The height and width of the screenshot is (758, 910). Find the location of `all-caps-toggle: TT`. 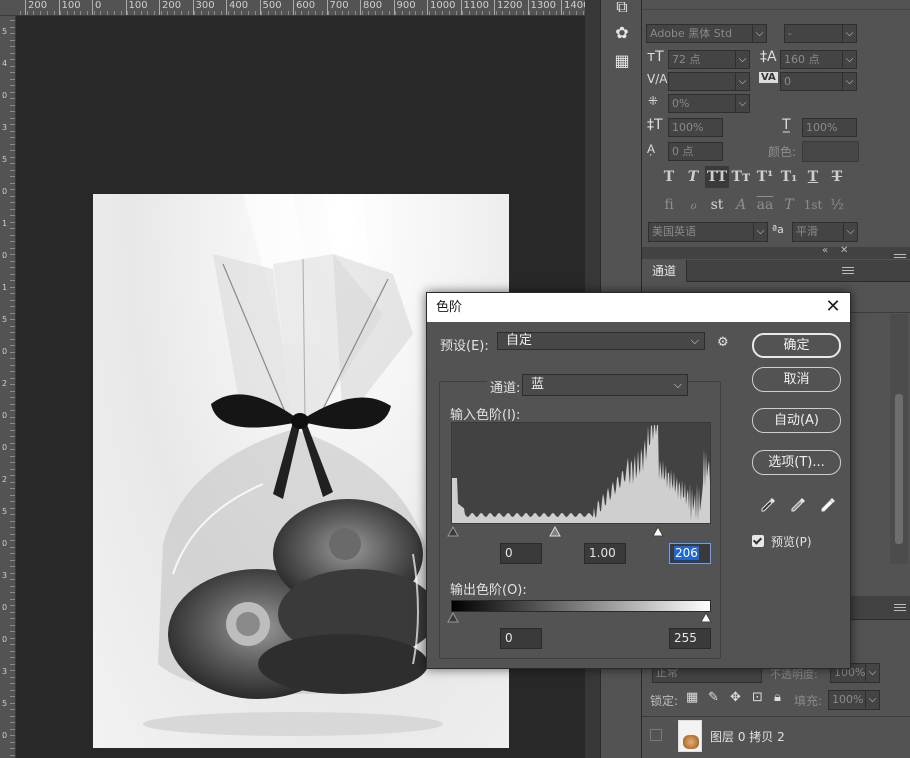

all-caps-toggle: TT is located at coordinates (717, 177).